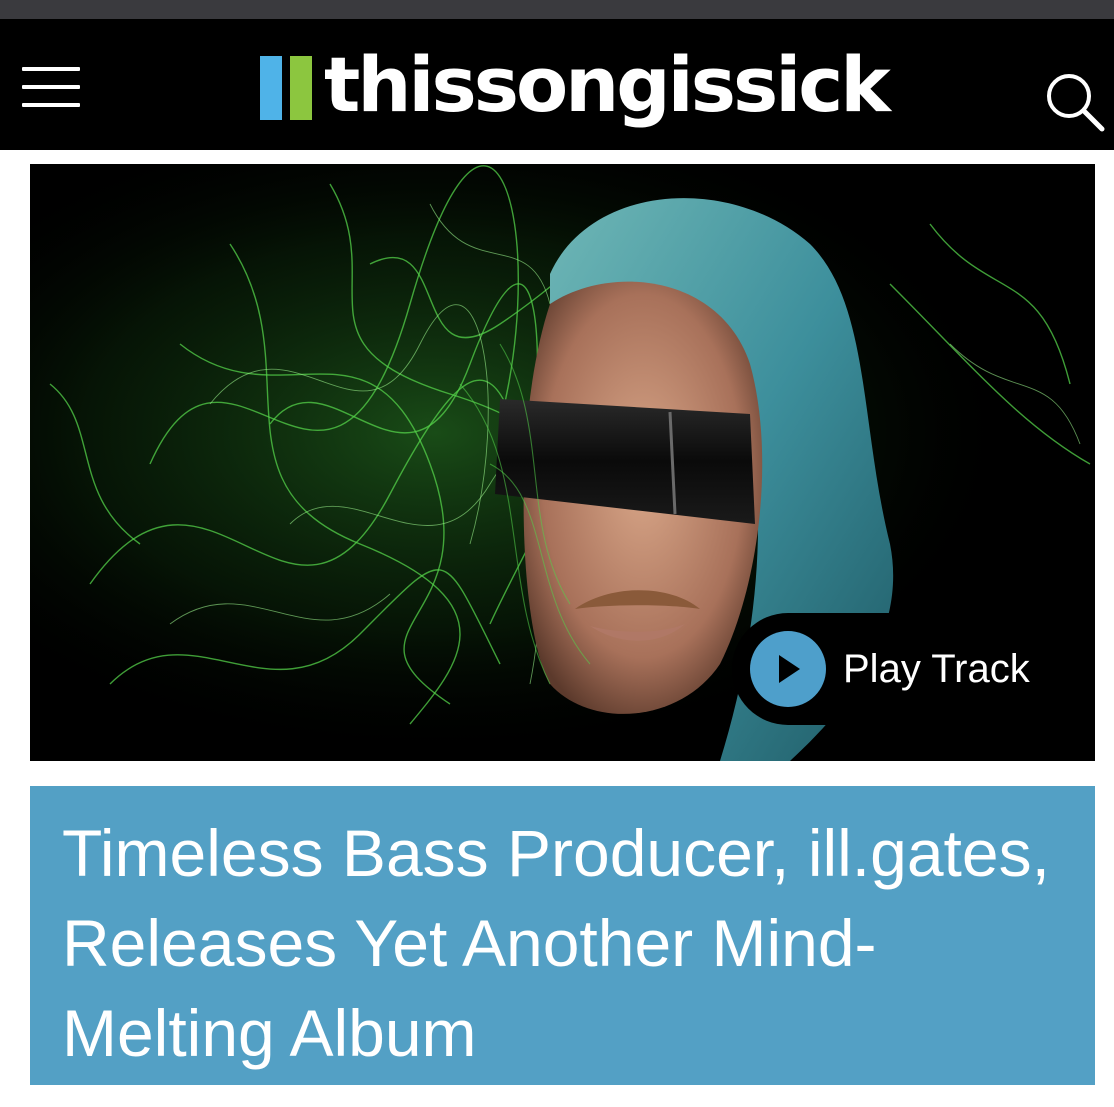 The image size is (1114, 1107). I want to click on play-track-button: Play Track, so click(902, 669).